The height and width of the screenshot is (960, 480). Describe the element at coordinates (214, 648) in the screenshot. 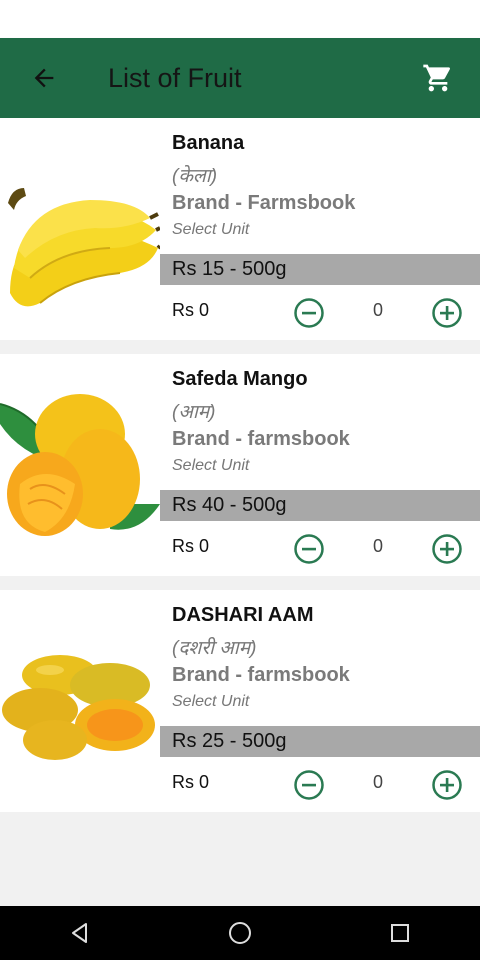

I see `product-local-name: (दशरी आम)` at that location.